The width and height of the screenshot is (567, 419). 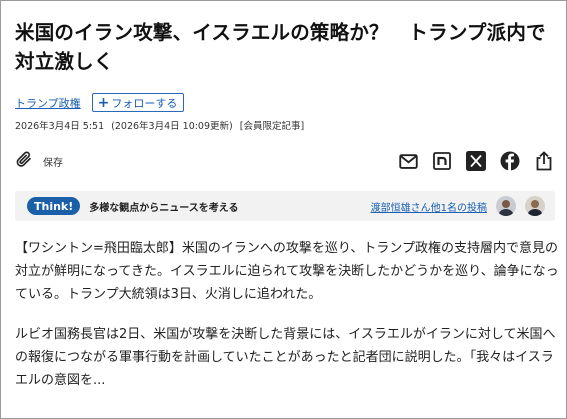 What do you see at coordinates (285, 161) in the screenshot?
I see `article-actions: 保存` at bounding box center [285, 161].